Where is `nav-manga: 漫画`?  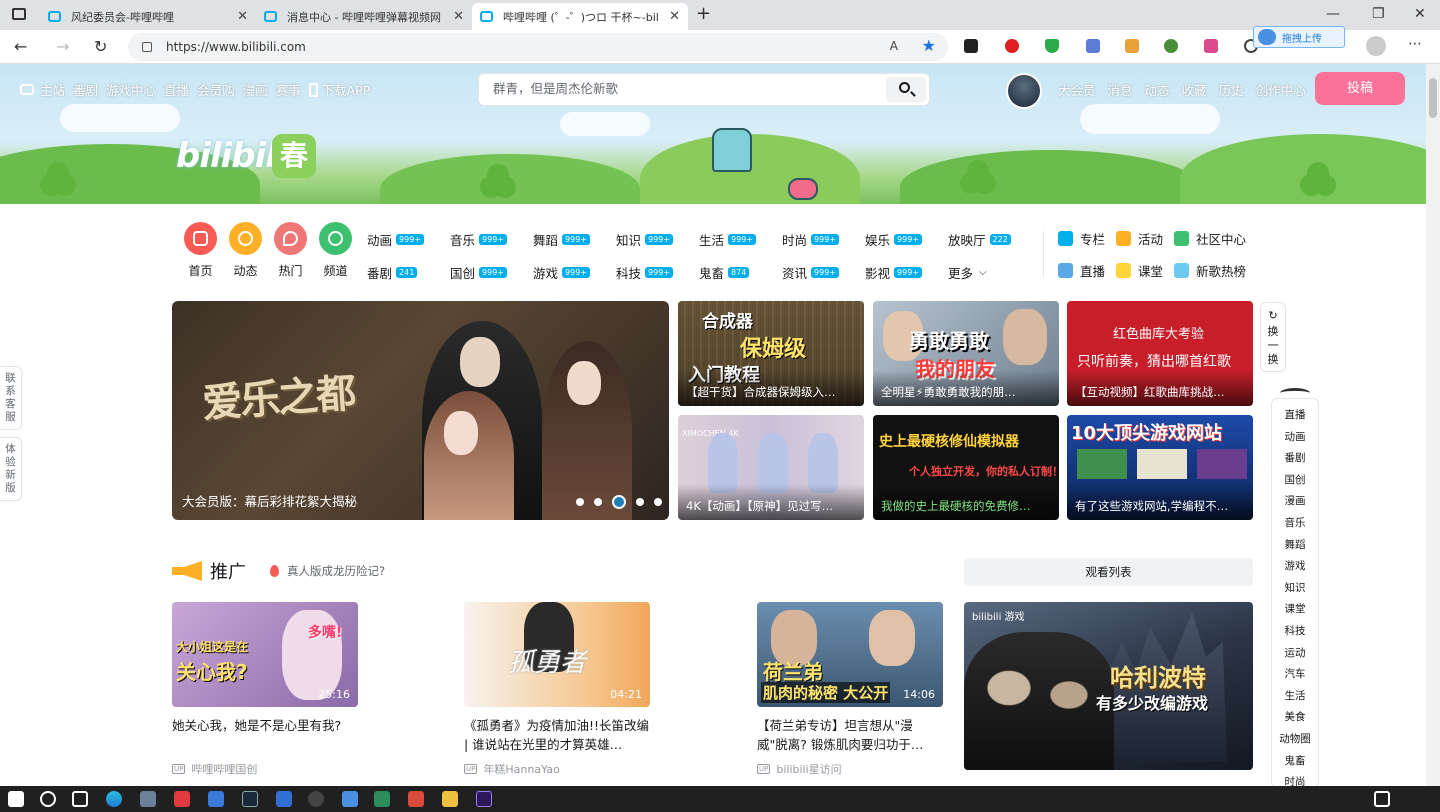 nav-manga: 漫画 is located at coordinates (255, 89).